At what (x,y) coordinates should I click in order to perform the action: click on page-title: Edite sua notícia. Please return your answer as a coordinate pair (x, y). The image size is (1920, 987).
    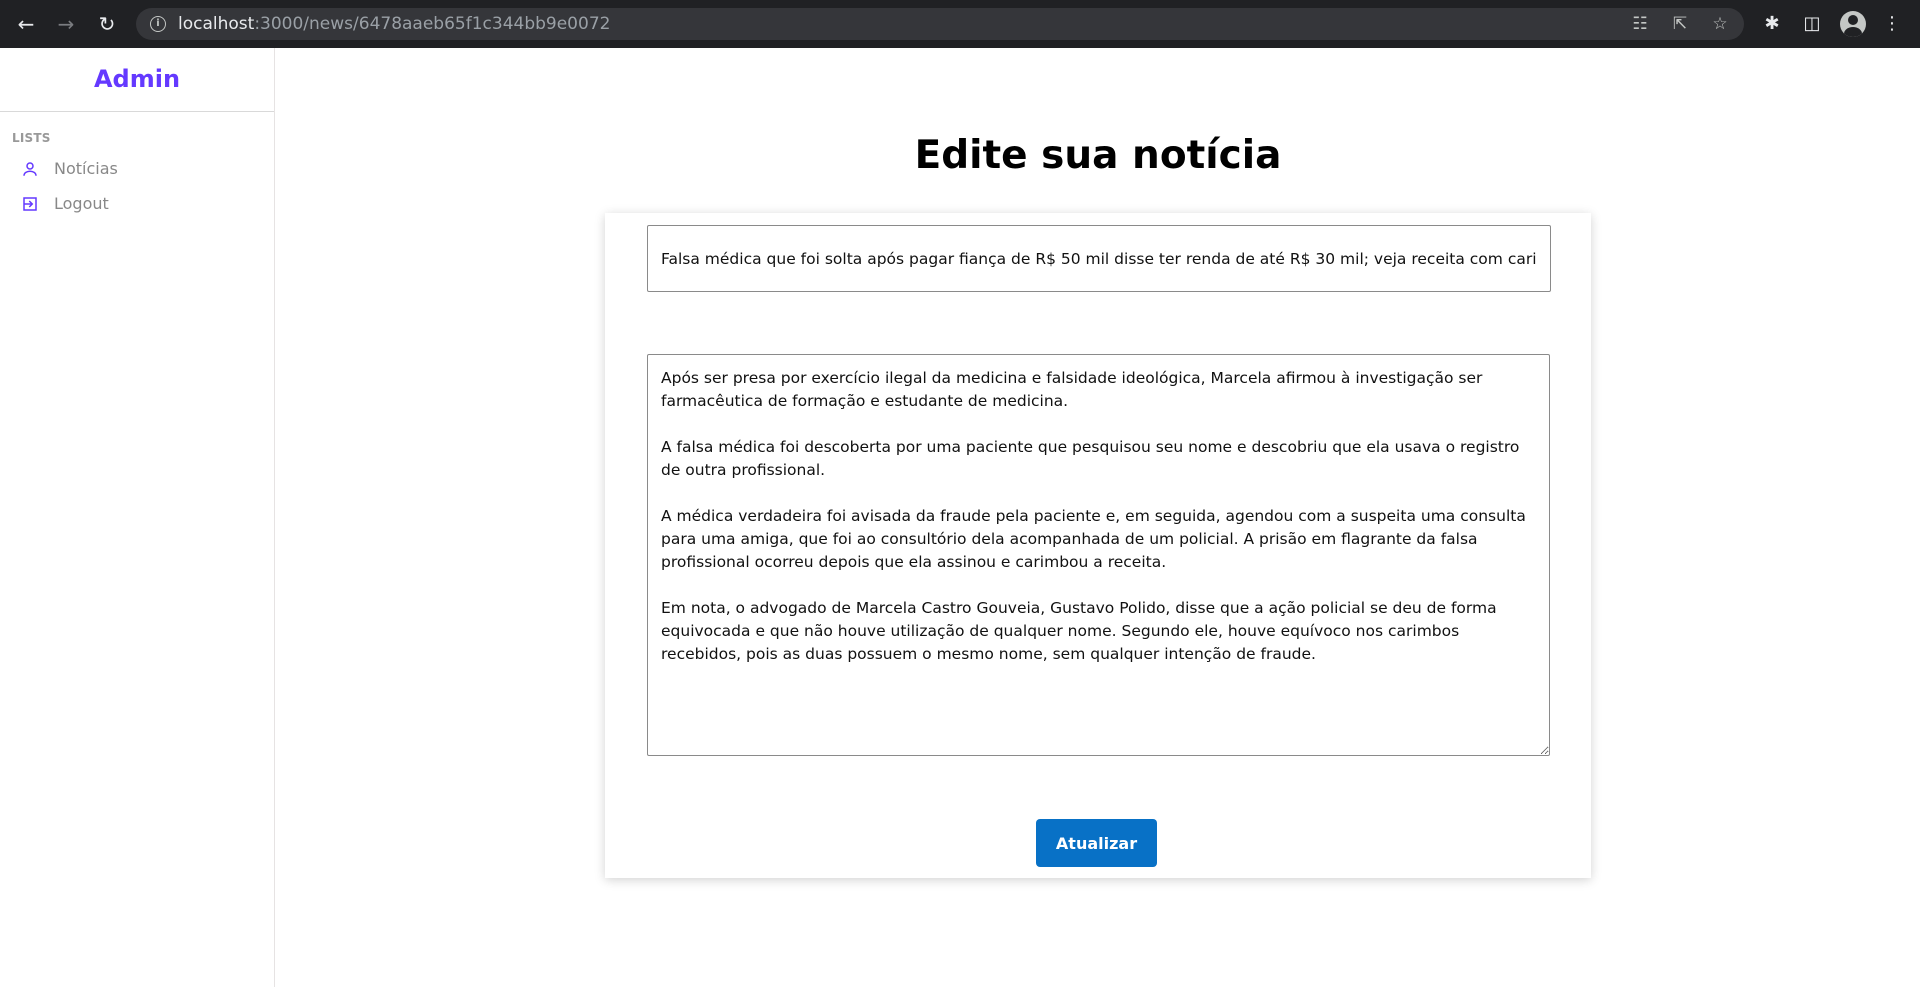
    Looking at the image, I should click on (1098, 155).